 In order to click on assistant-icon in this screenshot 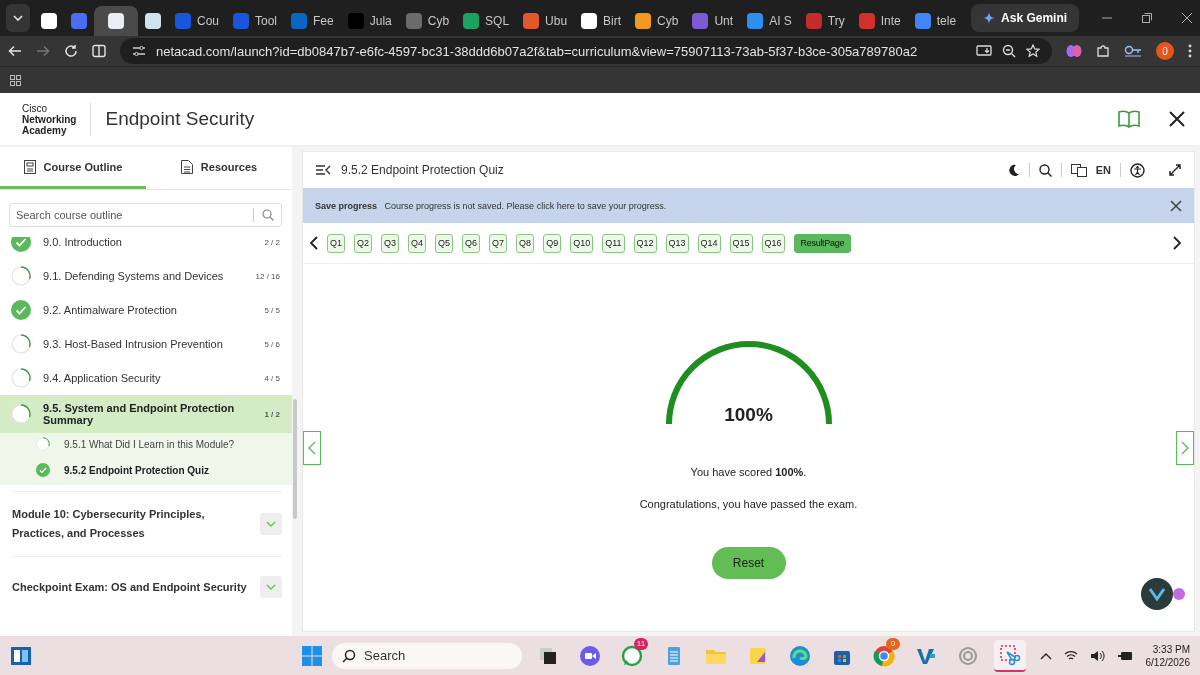, I will do `click(1163, 594)`.